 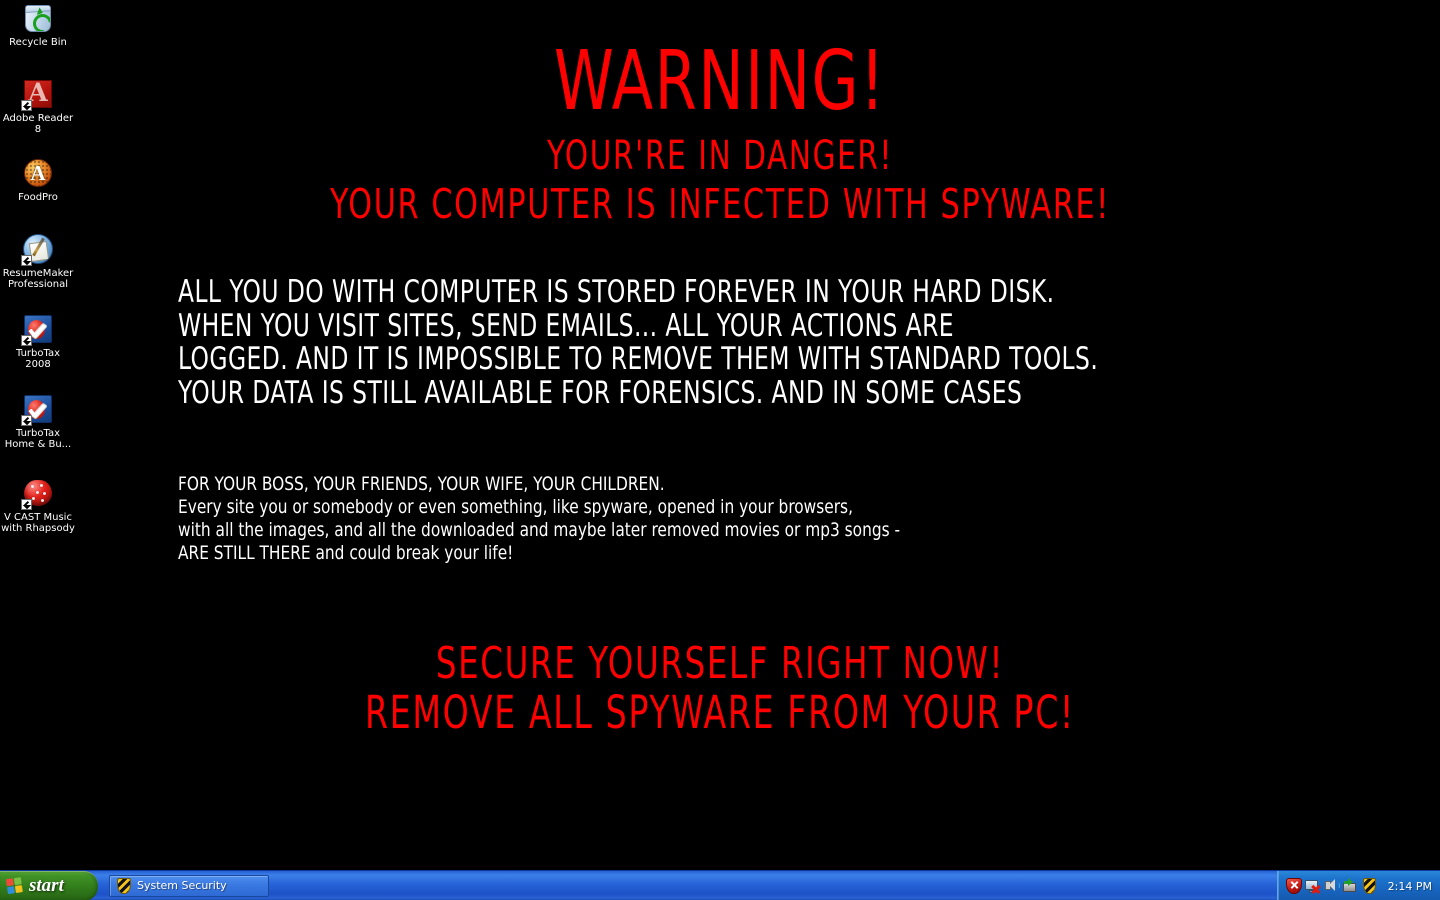 I want to click on windows-flag-icon, so click(x=15, y=885).